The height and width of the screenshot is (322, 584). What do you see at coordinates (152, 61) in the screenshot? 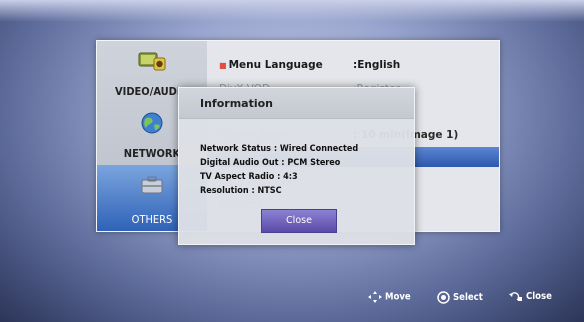
I see `speaker-monitor-icon` at bounding box center [152, 61].